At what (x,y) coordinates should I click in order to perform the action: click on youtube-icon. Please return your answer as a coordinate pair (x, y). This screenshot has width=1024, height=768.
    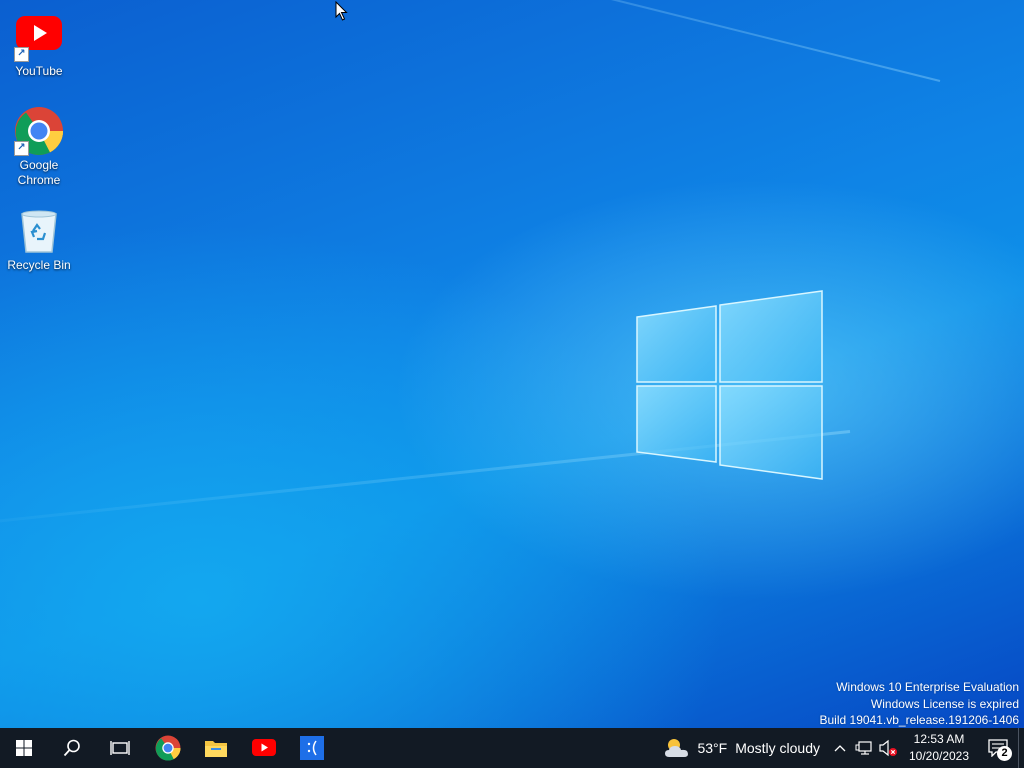
    Looking at the image, I should click on (264, 747).